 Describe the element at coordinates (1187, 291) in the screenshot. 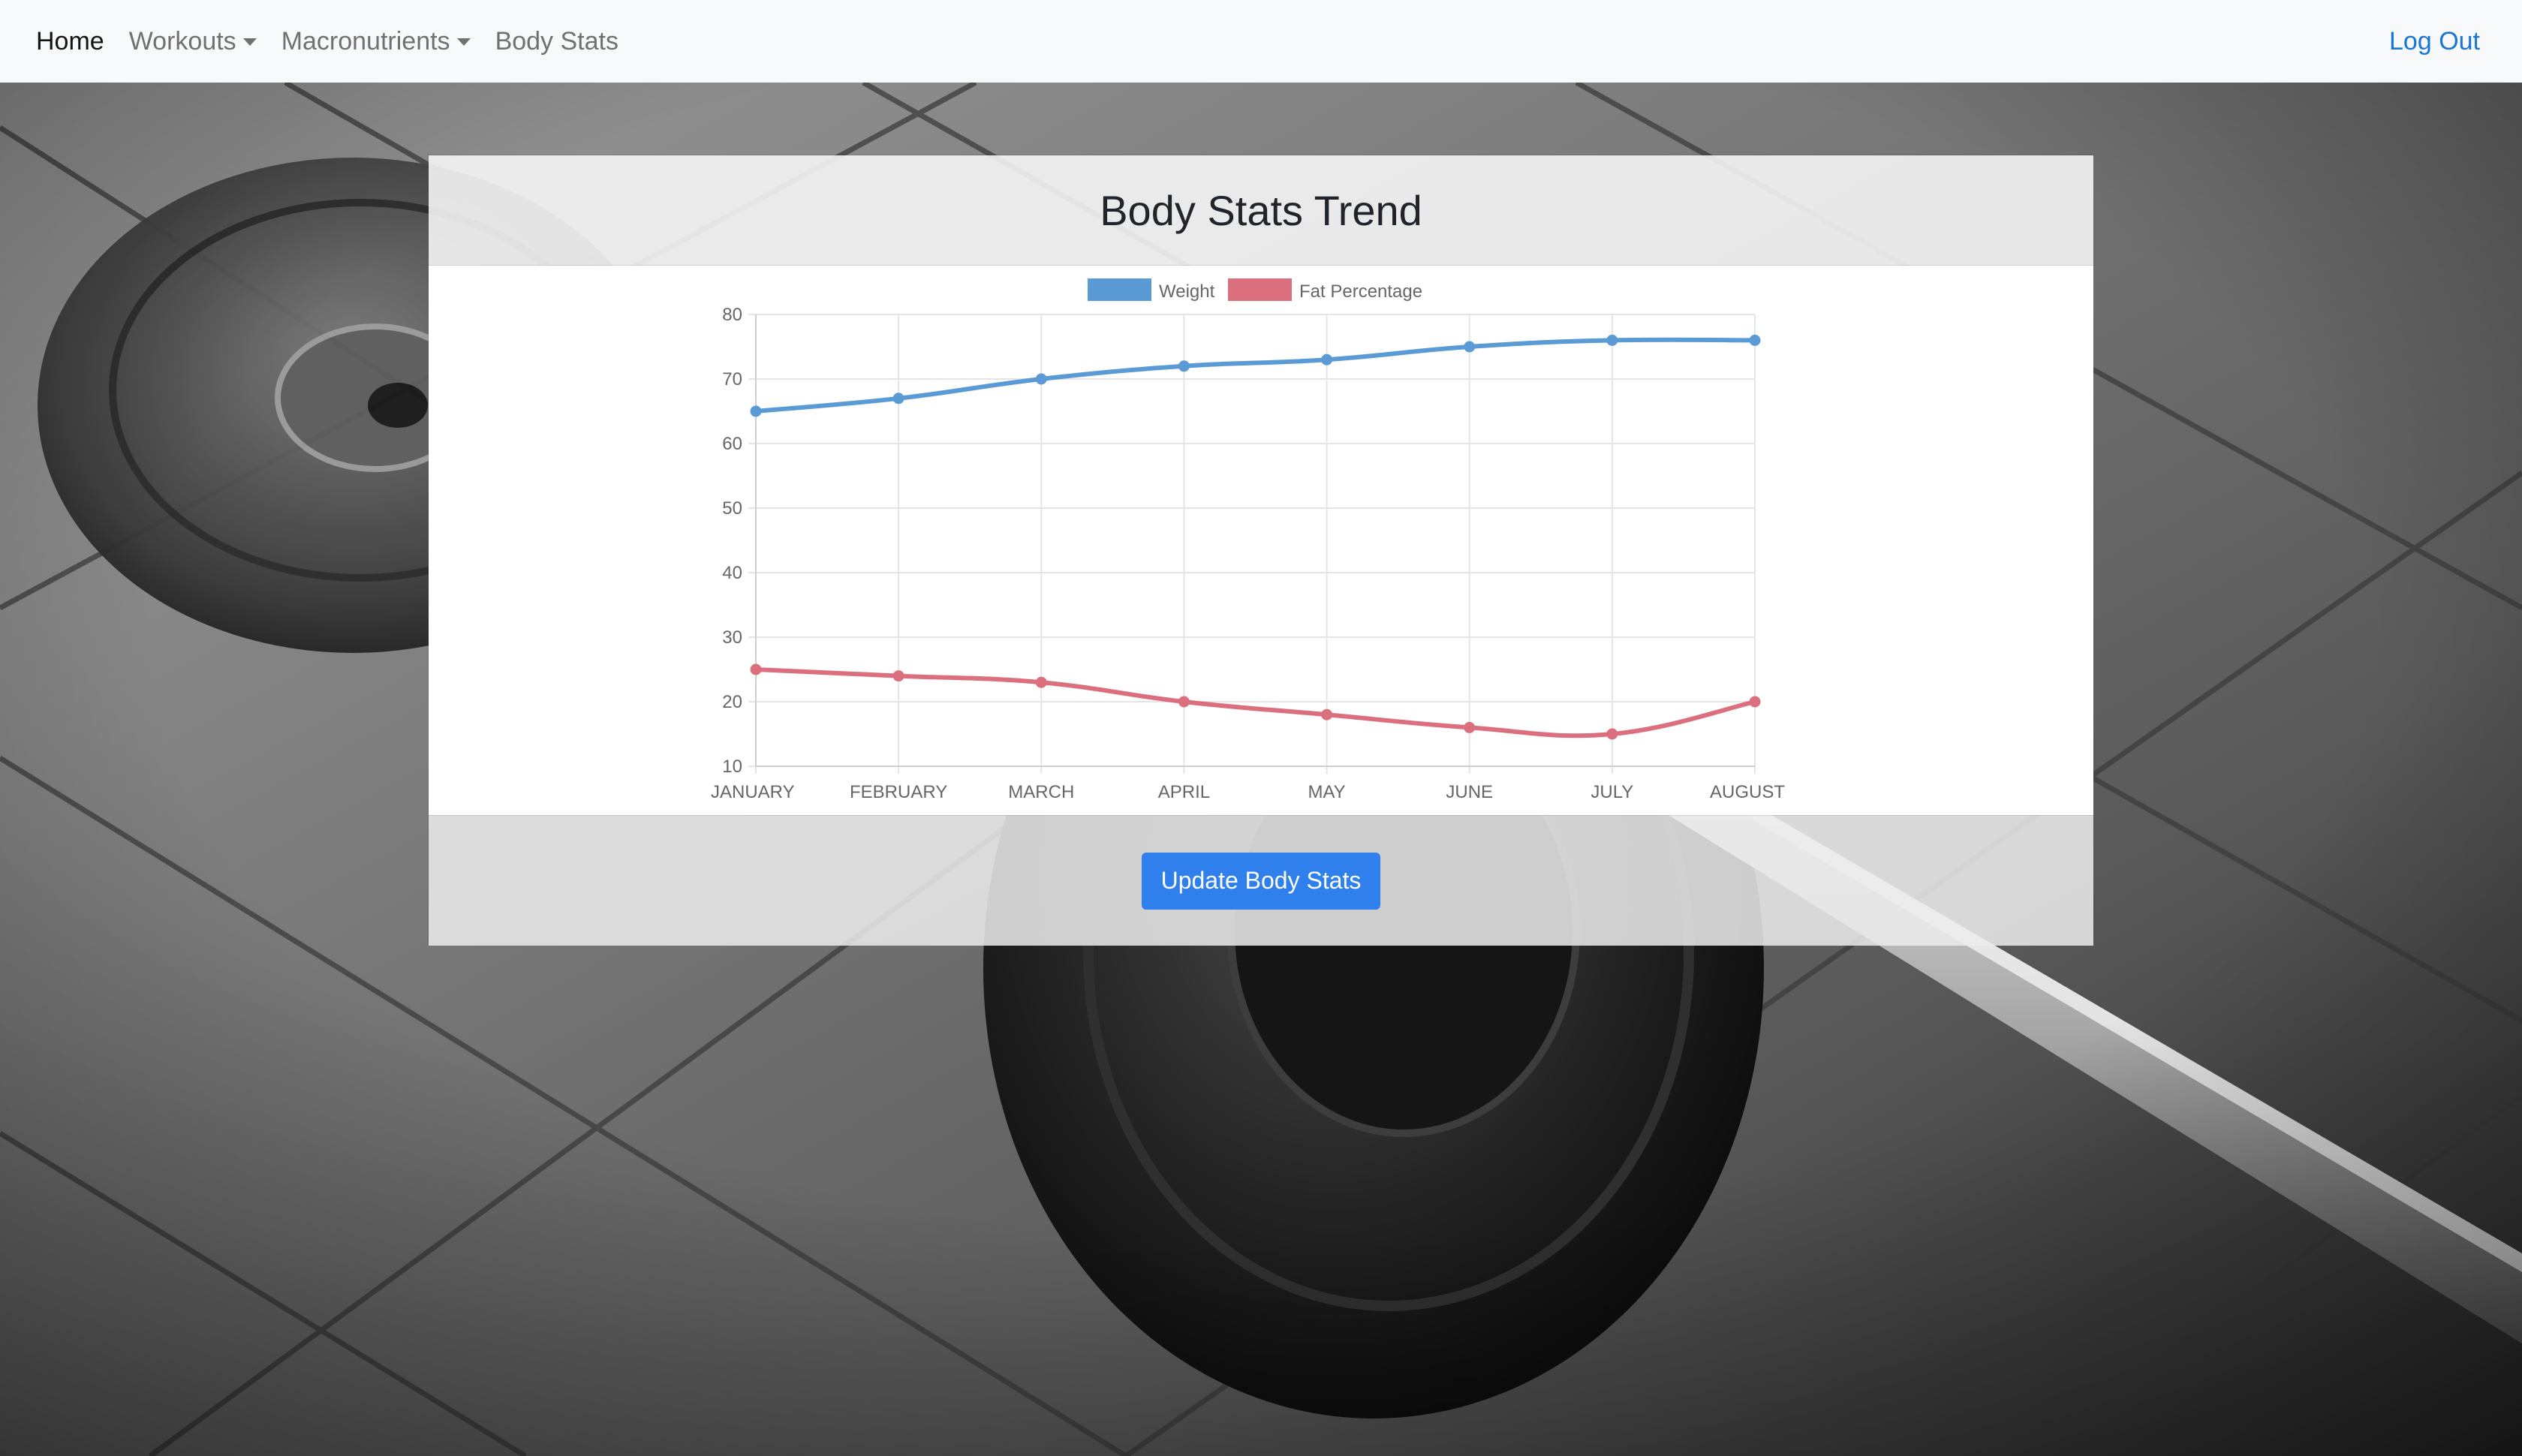

I see `legend-label-weight: Weight` at that location.